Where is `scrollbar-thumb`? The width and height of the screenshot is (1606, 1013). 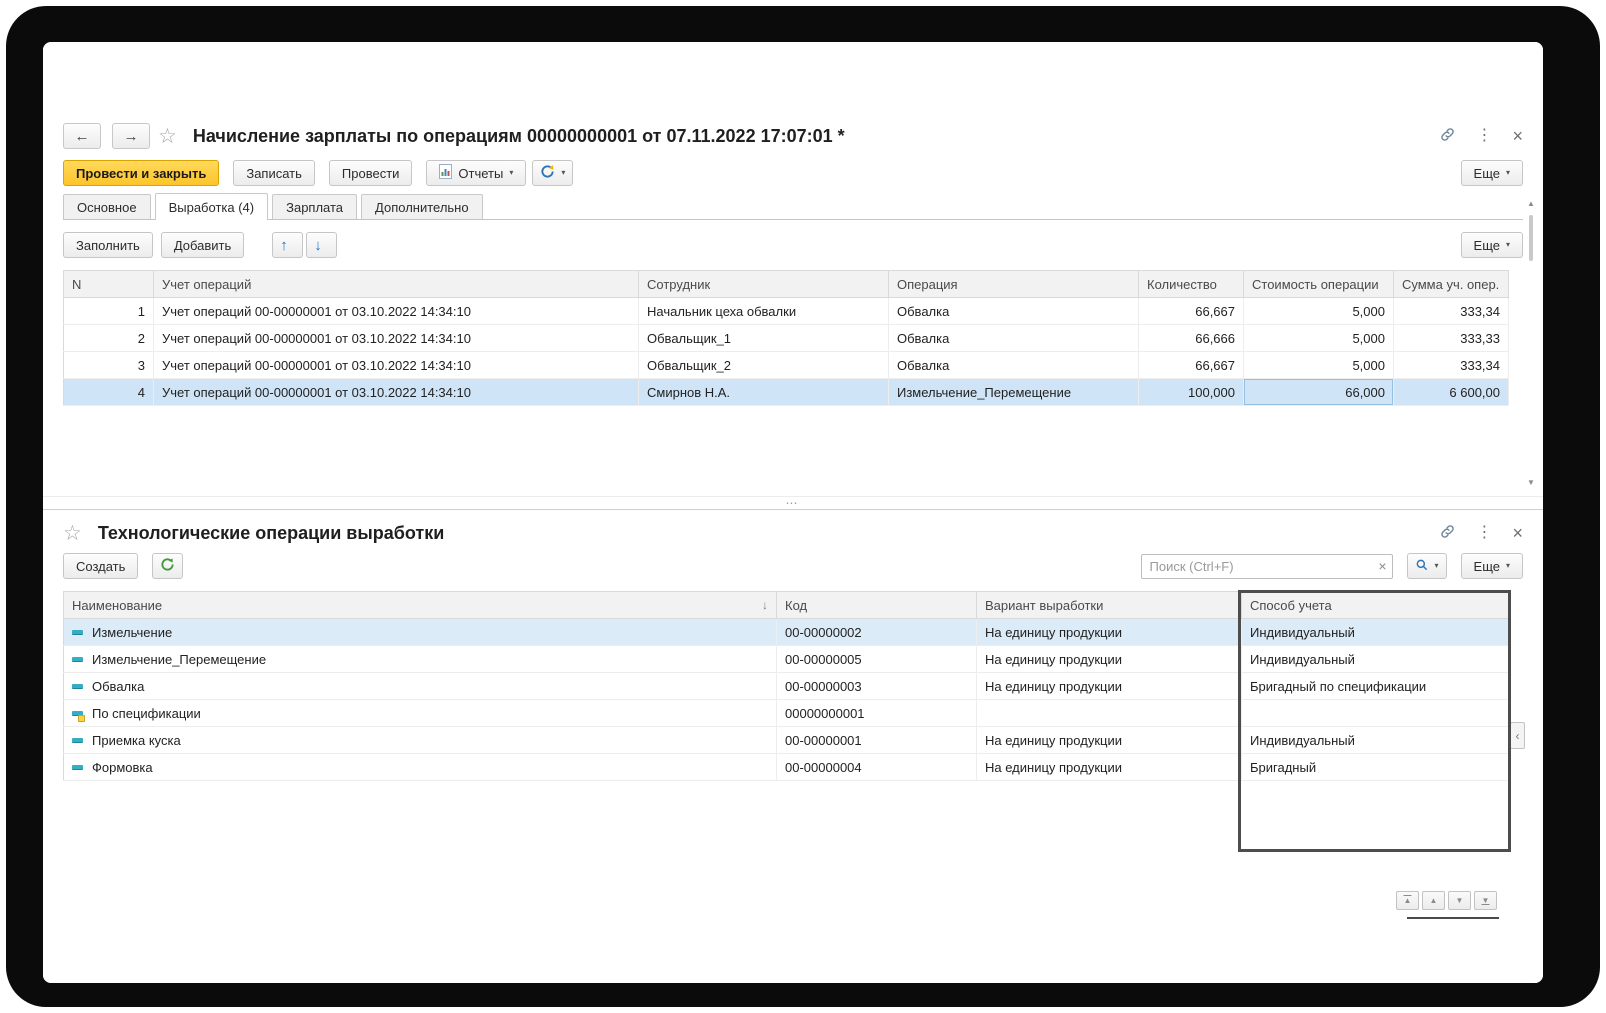
scrollbar-thumb is located at coordinates (1531, 238).